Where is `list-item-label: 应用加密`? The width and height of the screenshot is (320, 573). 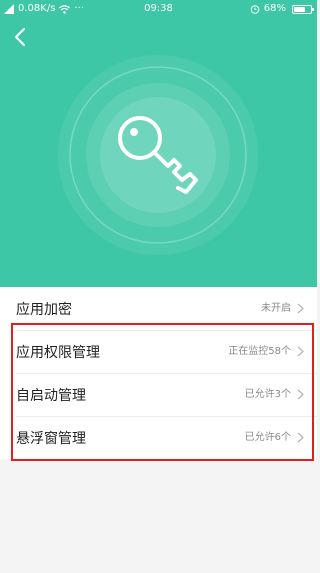 list-item-label: 应用加密 is located at coordinates (44, 309).